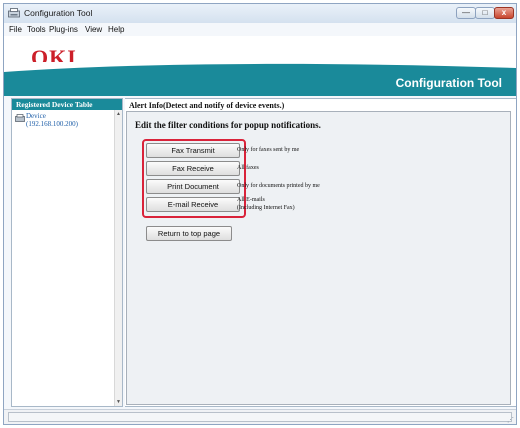 This screenshot has width=520, height=428. I want to click on close-icon: x, so click(504, 12).